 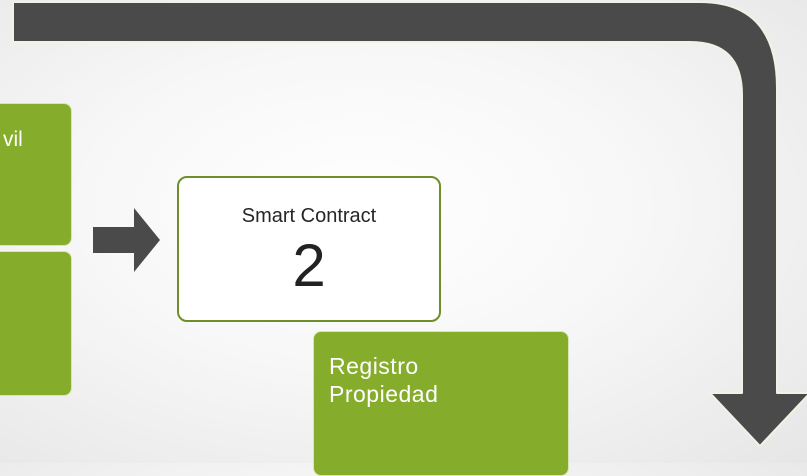 I want to click on smart-contract-box: Smart Contract 2, so click(x=309, y=249).